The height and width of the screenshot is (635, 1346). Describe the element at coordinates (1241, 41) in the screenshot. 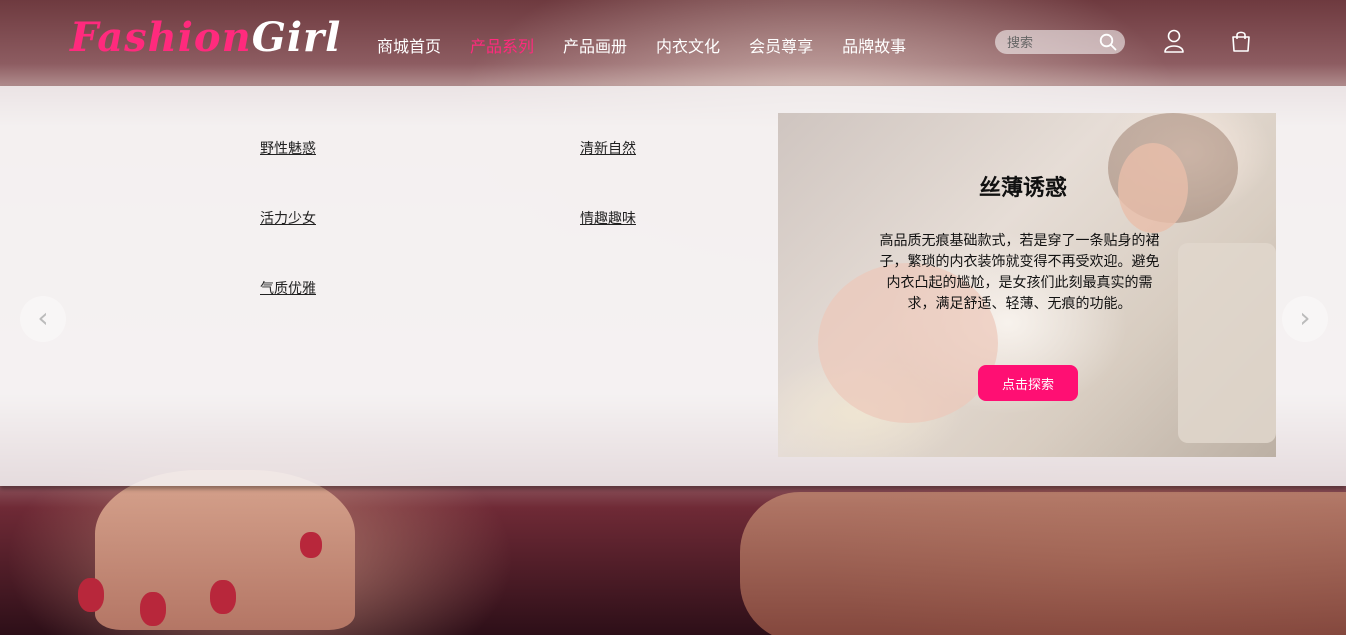

I see `shopping-bag-icon` at that location.